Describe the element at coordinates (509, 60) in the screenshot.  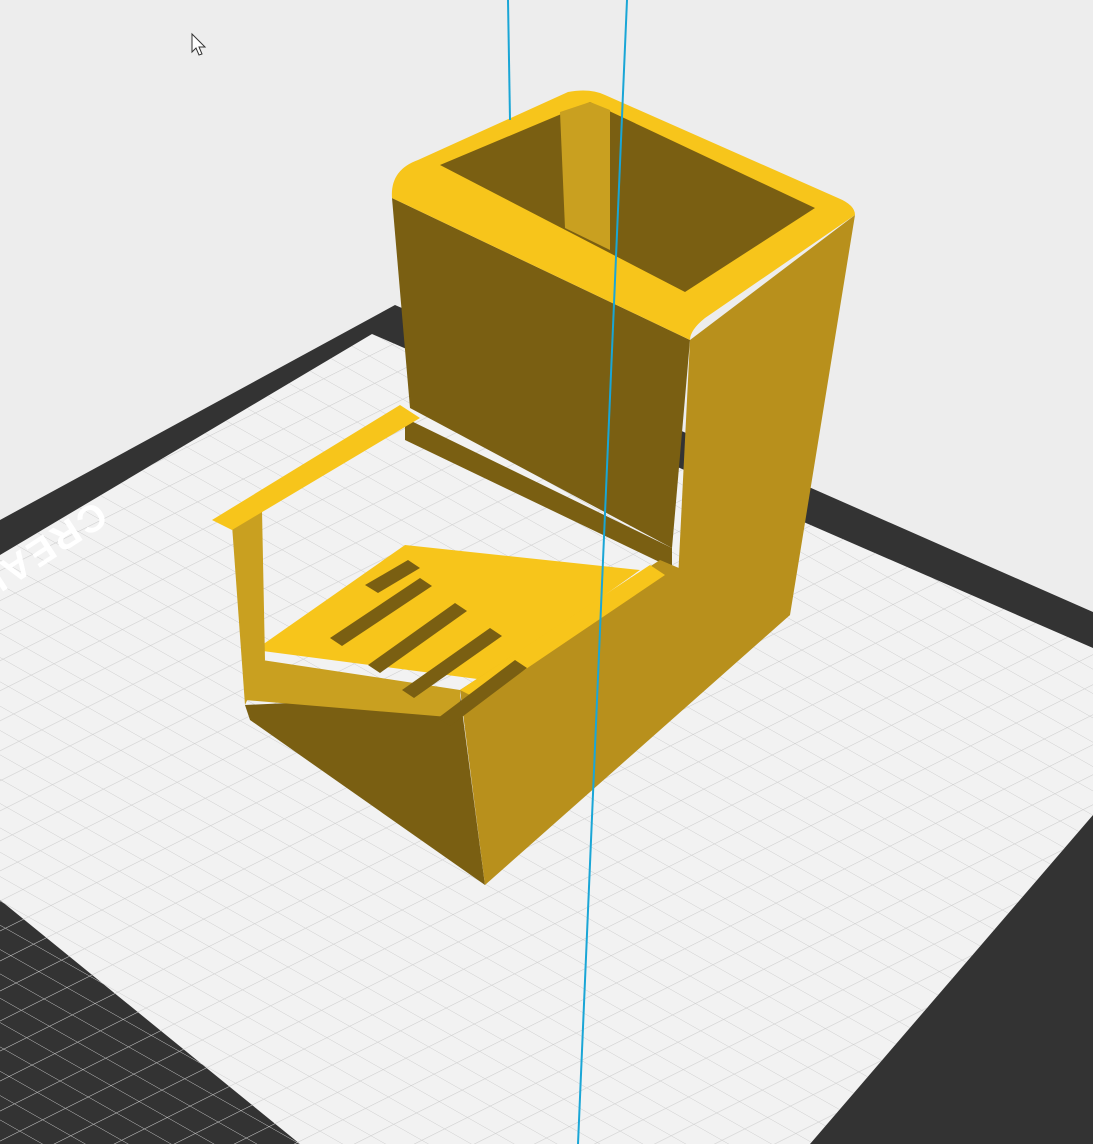
I see `guide-line-left` at that location.